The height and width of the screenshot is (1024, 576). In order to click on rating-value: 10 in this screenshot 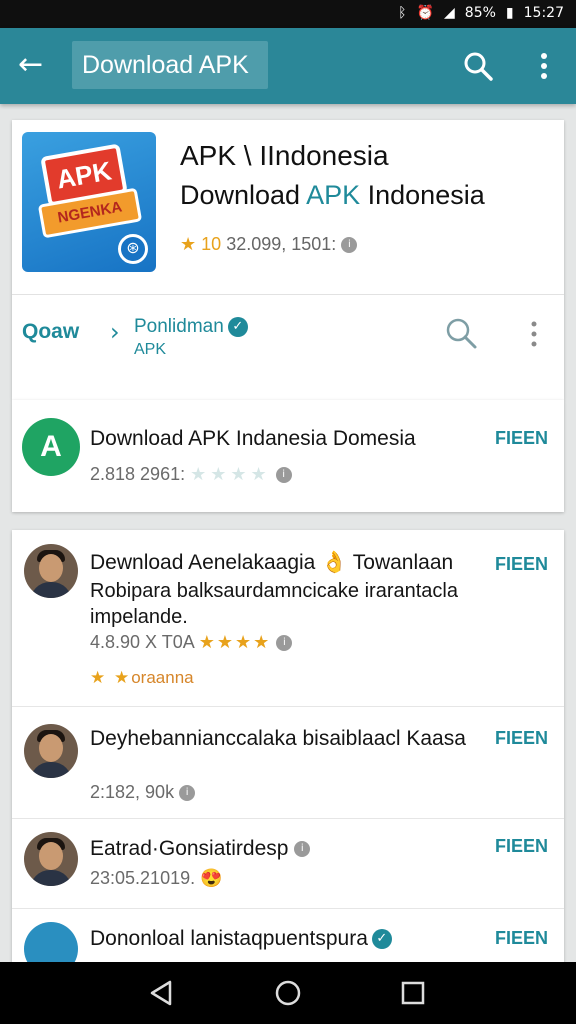, I will do `click(211, 244)`.